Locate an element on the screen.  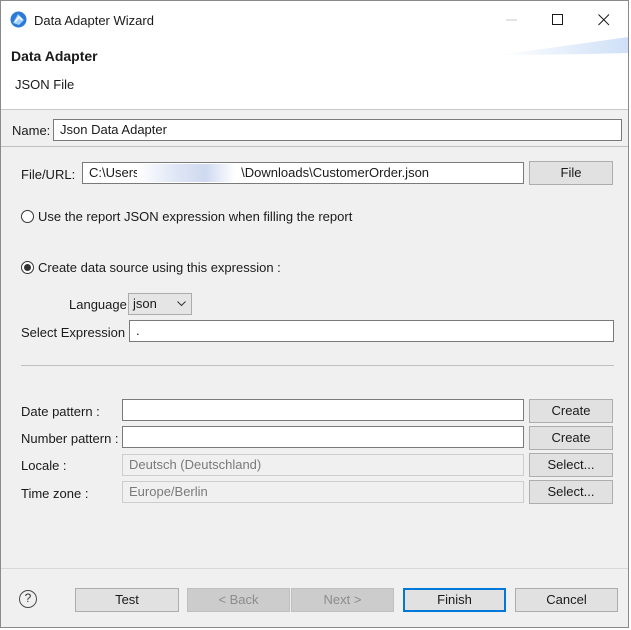
select-expression-label: Select Expression : is located at coordinates (77, 332).